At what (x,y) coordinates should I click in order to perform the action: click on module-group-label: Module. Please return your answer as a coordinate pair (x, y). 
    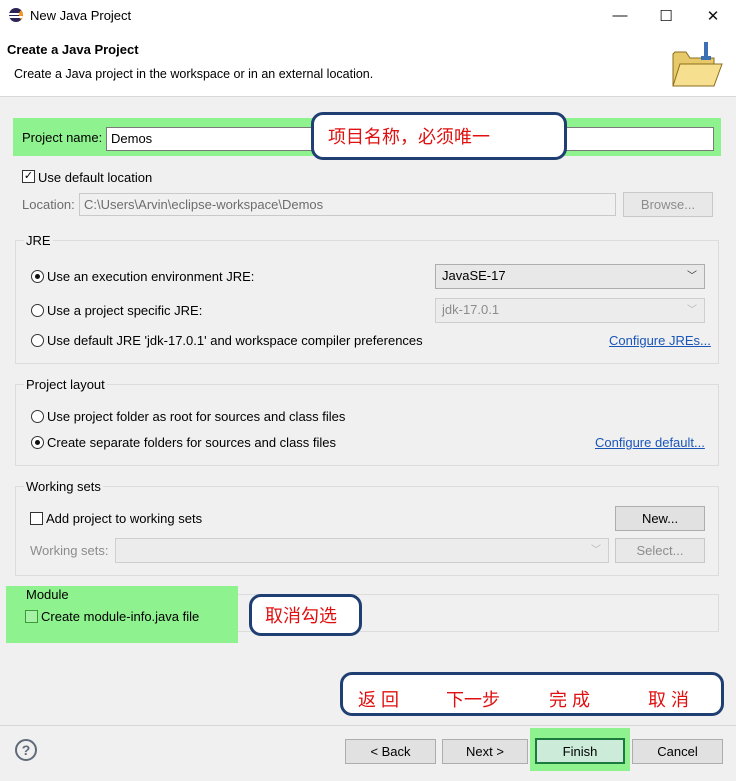
    Looking at the image, I should click on (47, 594).